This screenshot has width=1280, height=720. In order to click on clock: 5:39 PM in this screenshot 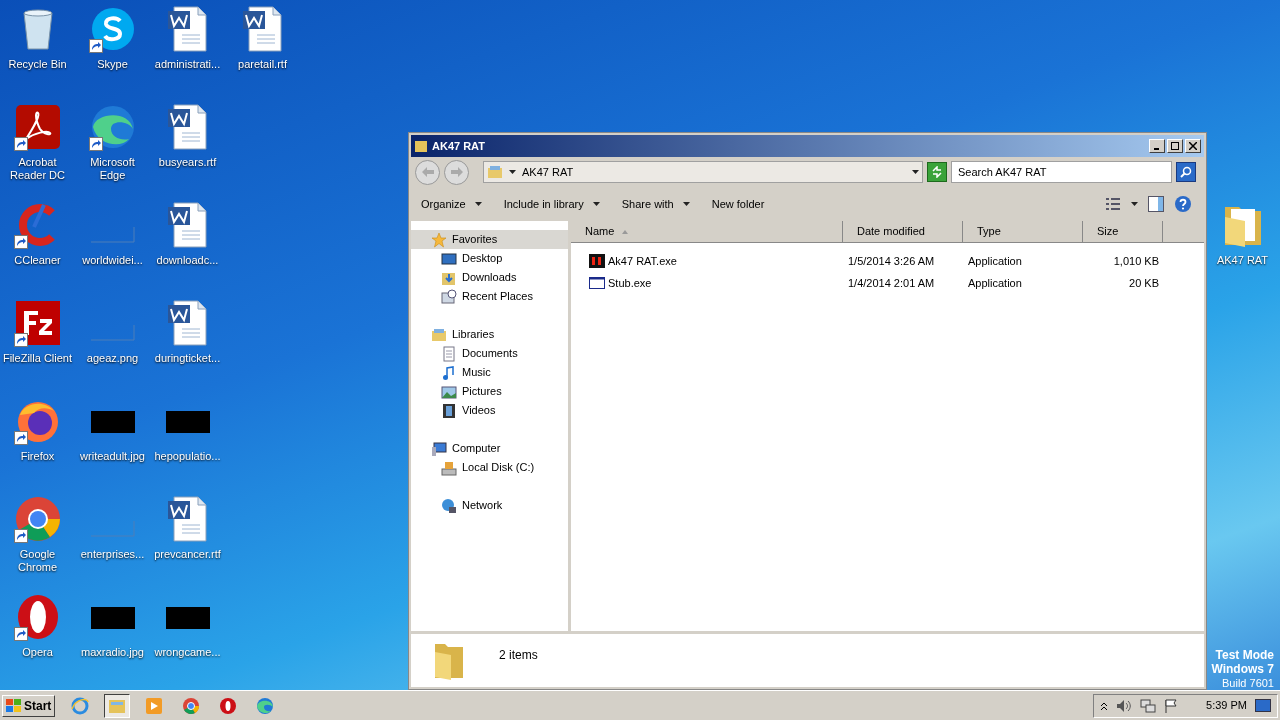, I will do `click(1226, 705)`.